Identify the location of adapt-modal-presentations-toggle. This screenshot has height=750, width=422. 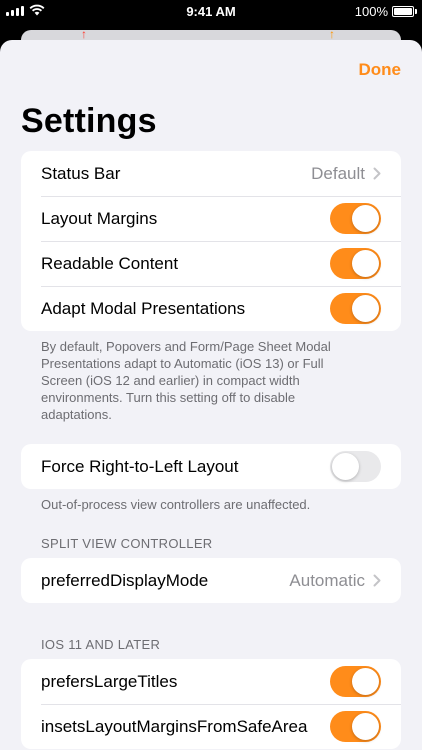
(355, 308).